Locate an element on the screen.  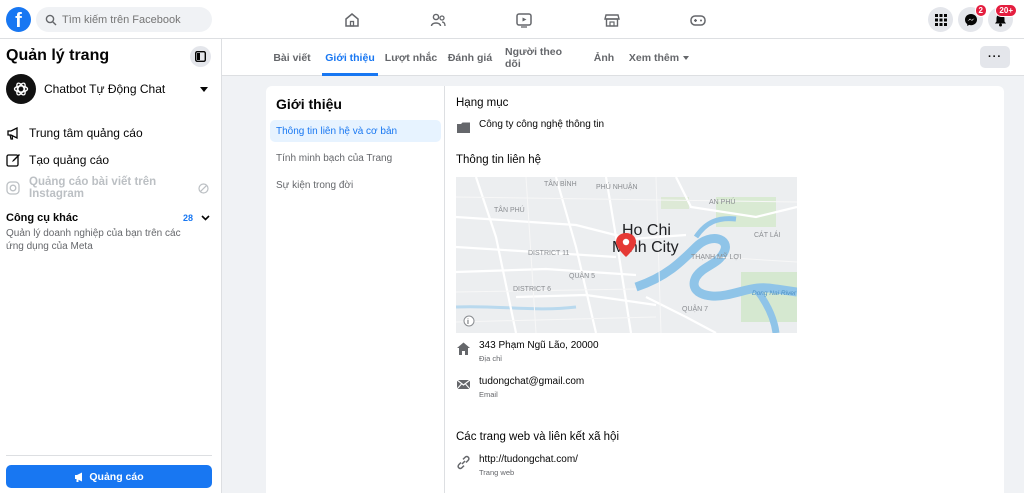
svg-text: CÁT LÁI is located at coordinates (767, 234).